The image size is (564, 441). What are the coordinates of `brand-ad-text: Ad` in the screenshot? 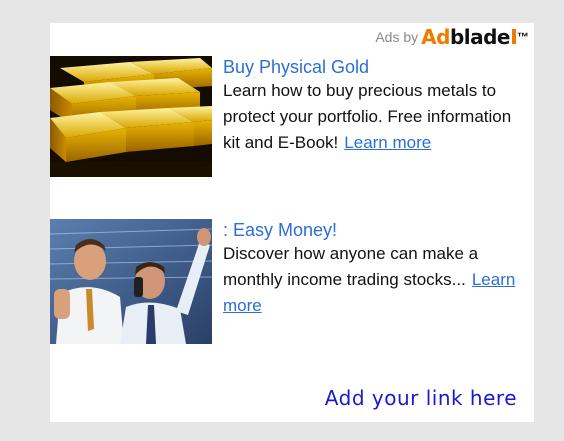 It's located at (435, 37).